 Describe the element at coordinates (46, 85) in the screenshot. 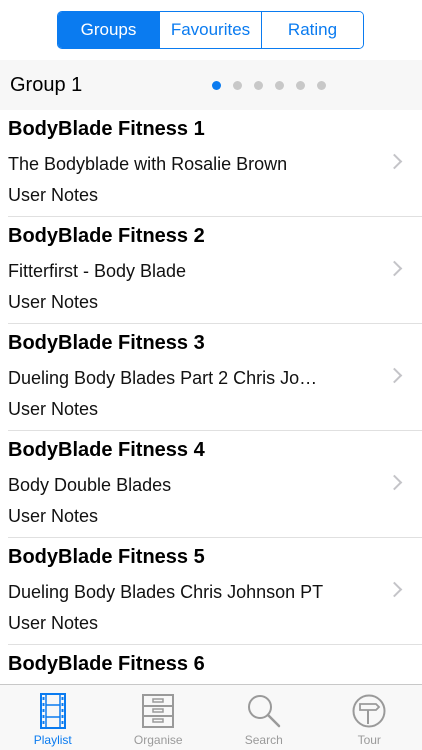

I see `group-title: Group 1` at that location.